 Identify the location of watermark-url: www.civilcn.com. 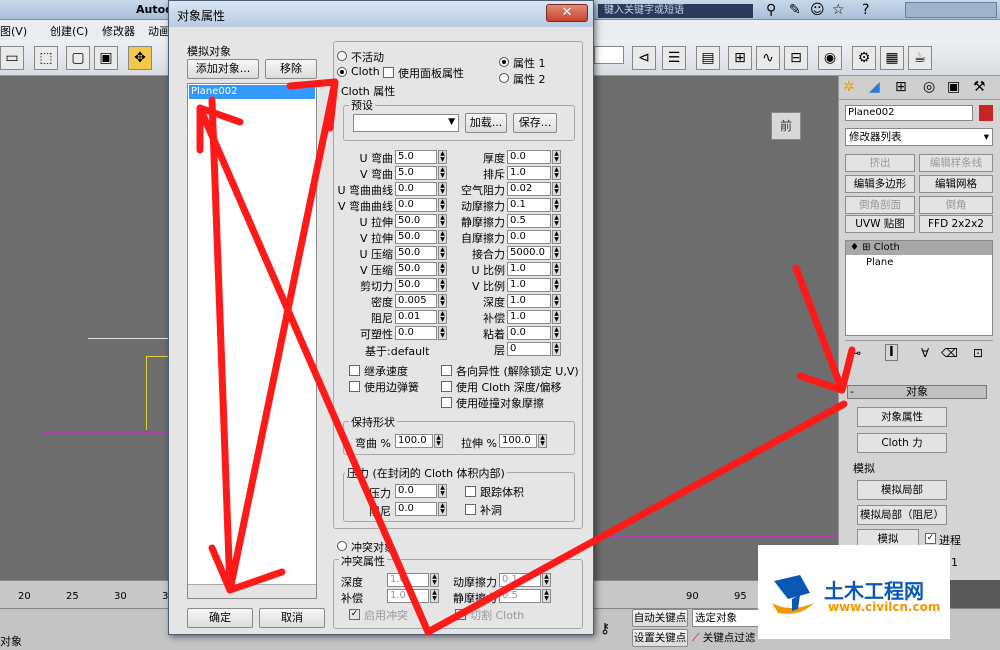
(884, 607).